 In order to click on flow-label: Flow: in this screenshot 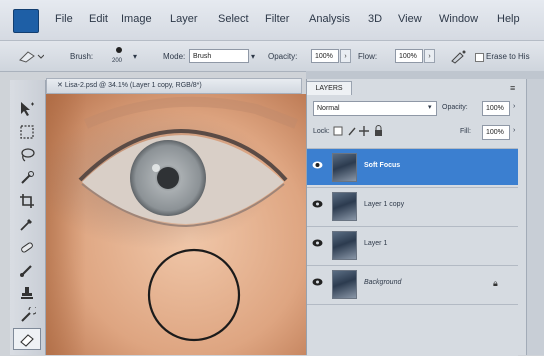, I will do `click(368, 56)`.